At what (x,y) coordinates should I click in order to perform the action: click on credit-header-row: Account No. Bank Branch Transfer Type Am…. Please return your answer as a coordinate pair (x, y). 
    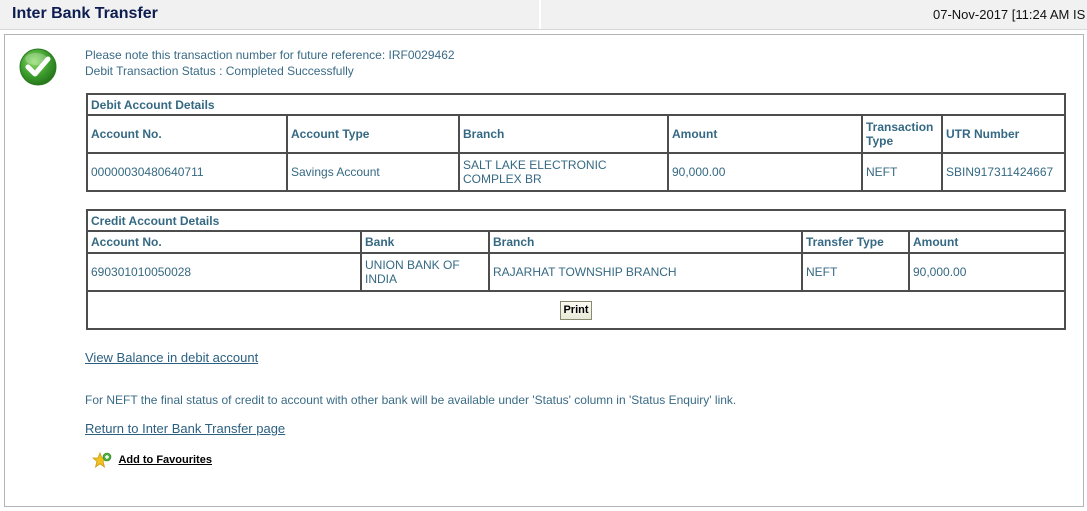
    Looking at the image, I should click on (576, 242).